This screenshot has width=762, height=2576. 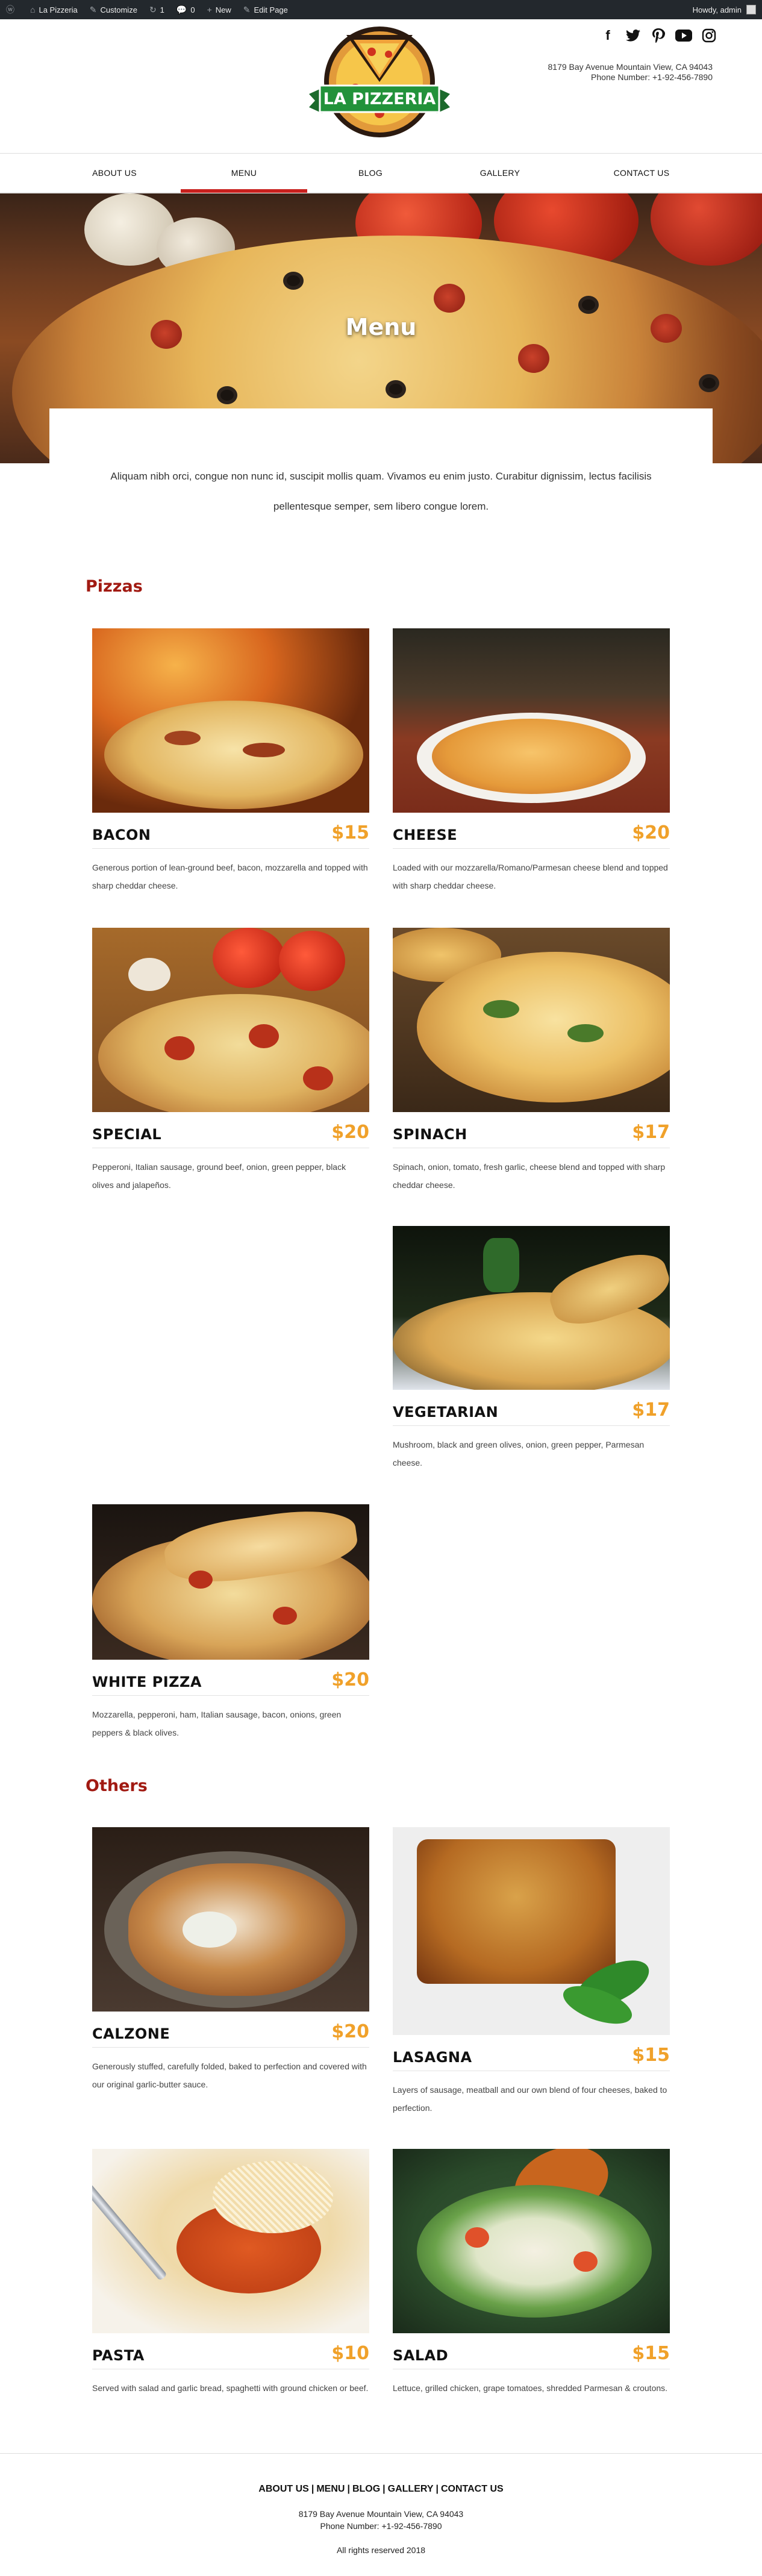 What do you see at coordinates (181, 9) in the screenshot?
I see `comment-icon: 💬` at bounding box center [181, 9].